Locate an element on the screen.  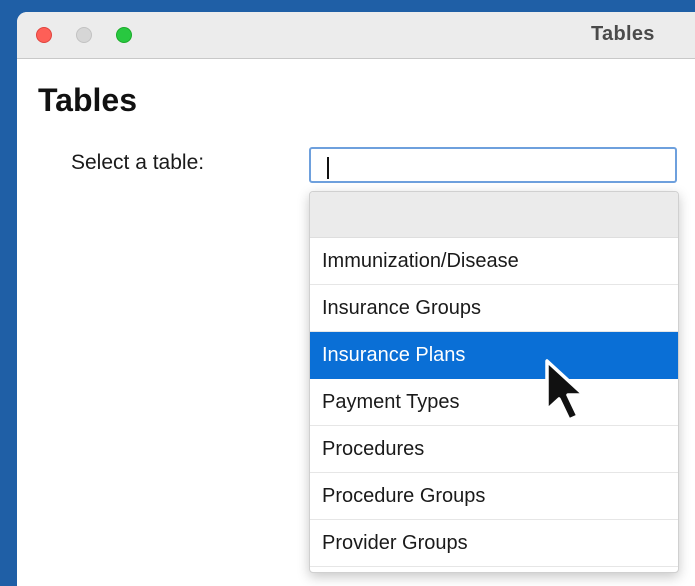
text-caret is located at coordinates (328, 168).